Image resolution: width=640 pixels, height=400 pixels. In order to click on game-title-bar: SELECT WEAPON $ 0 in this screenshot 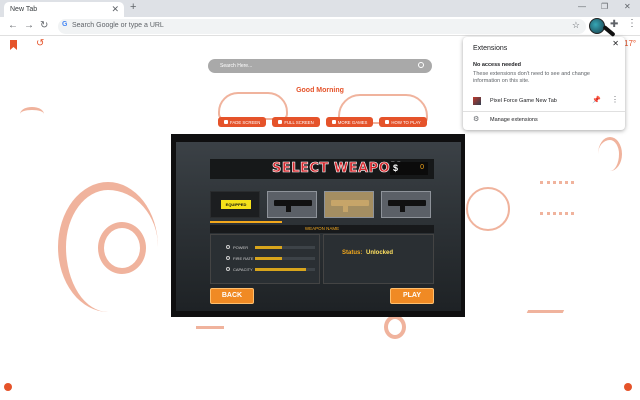, I will do `click(322, 169)`.